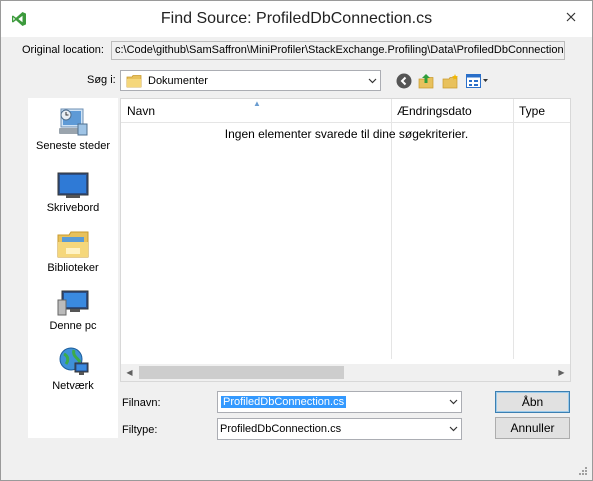  I want to click on back-button, so click(404, 81).